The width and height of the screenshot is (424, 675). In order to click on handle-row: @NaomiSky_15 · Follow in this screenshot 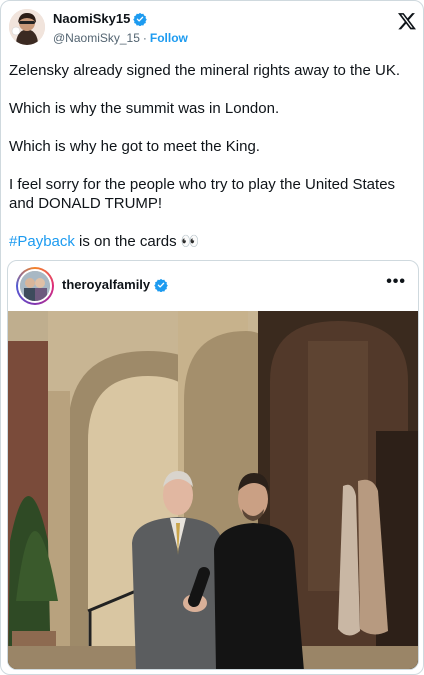, I will do `click(120, 38)`.